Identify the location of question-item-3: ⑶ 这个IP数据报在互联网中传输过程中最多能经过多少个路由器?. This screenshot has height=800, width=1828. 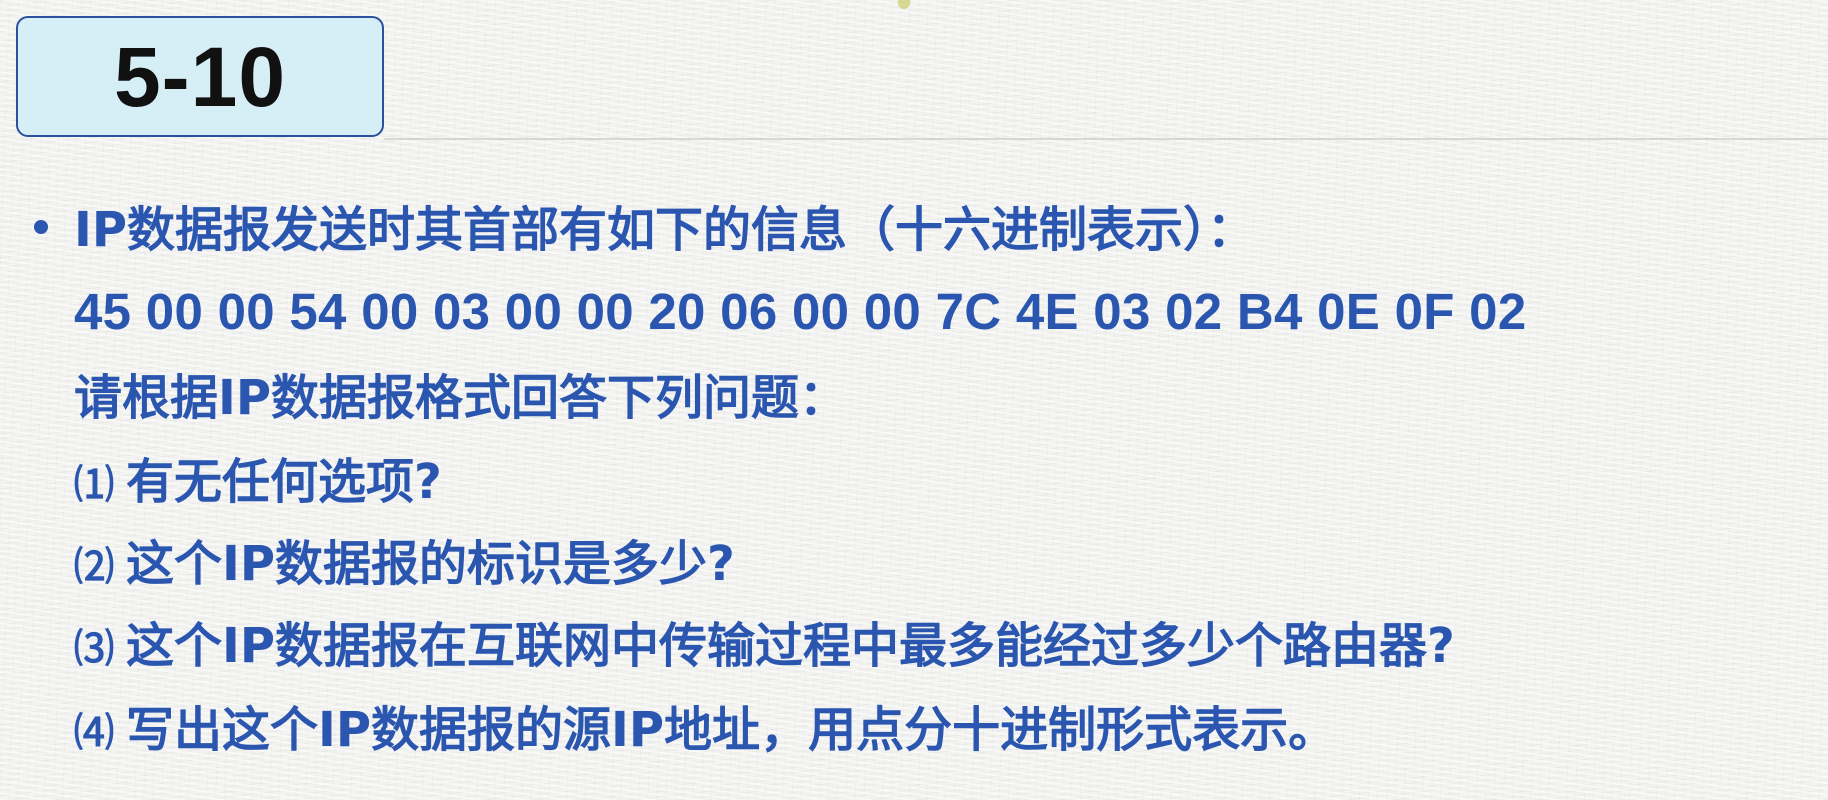
(764, 647).